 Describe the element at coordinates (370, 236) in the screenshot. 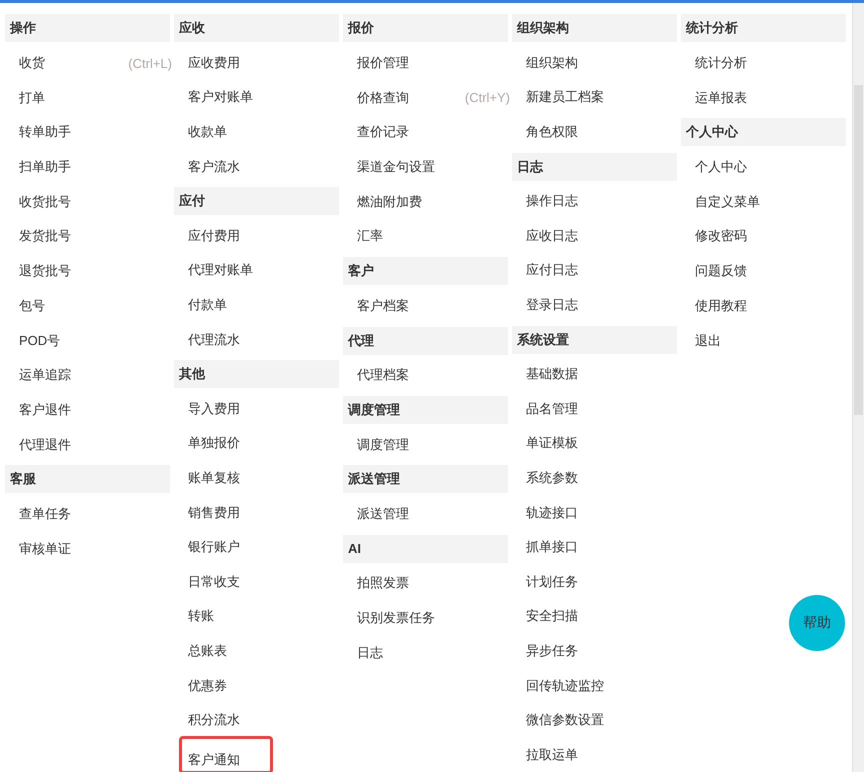

I see `menu-item: 汇率` at that location.